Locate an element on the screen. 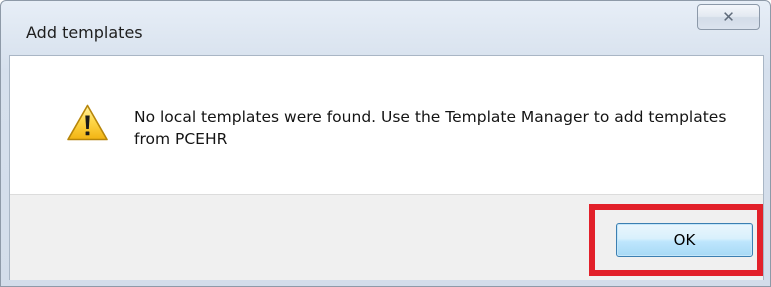 This screenshot has width=771, height=287. ok-button: OK is located at coordinates (684, 240).